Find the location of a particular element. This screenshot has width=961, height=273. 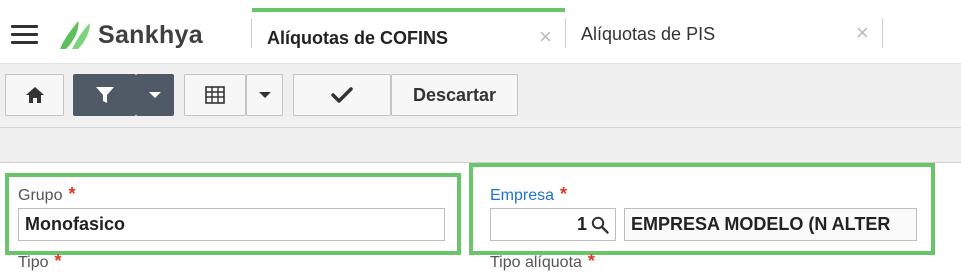

divider is located at coordinates (882, 33).